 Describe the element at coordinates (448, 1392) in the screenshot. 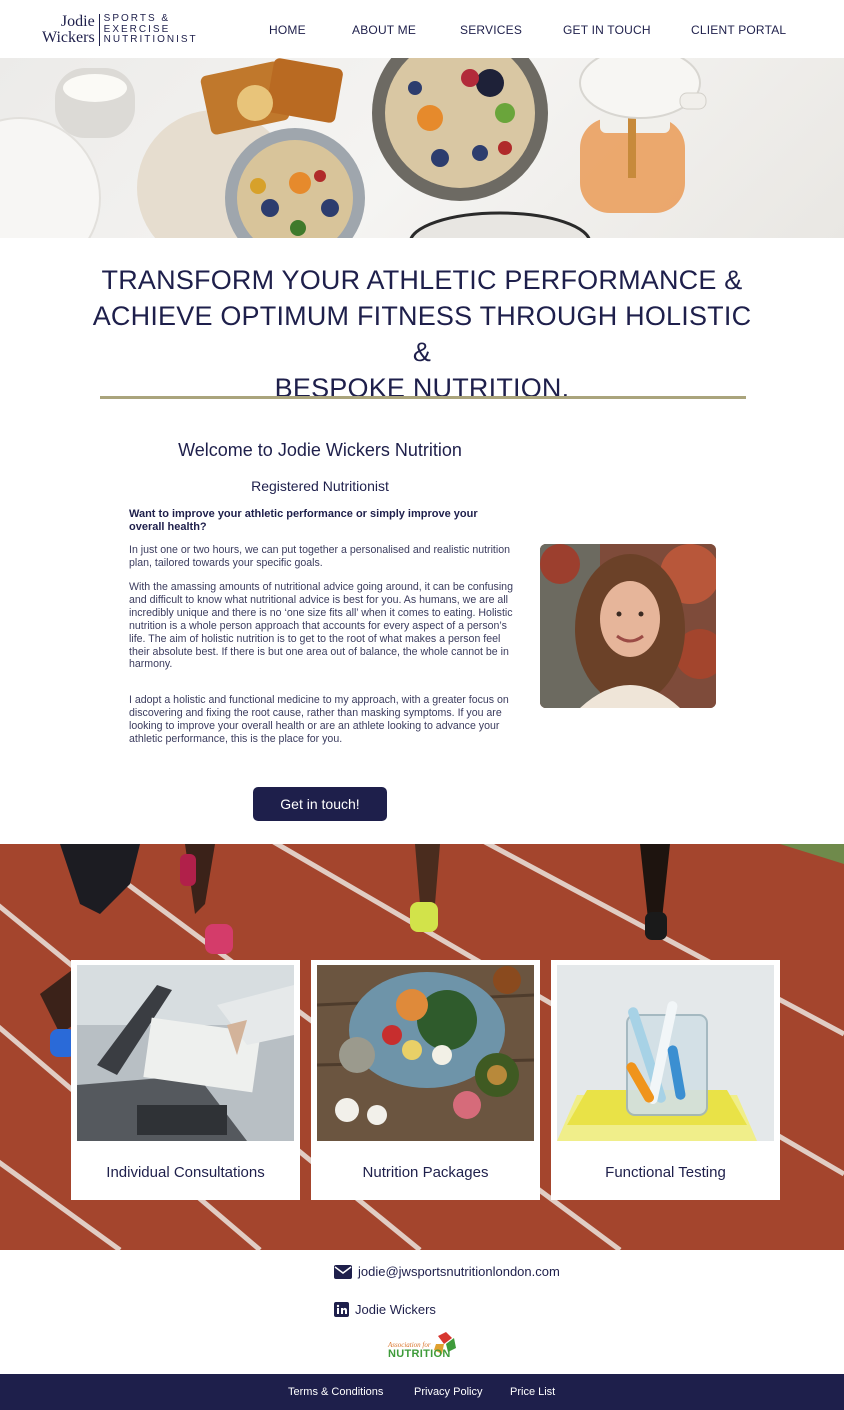

I see `footer-privacy-link: Privacy Policy` at that location.